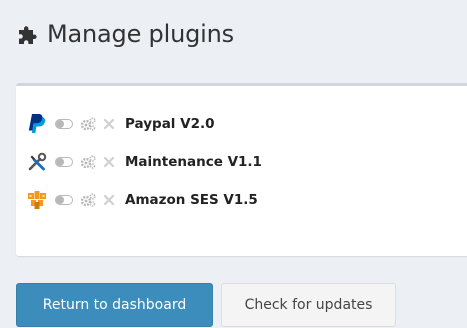 This screenshot has width=467, height=328. I want to click on page-header: Manage plugins, so click(125, 34).